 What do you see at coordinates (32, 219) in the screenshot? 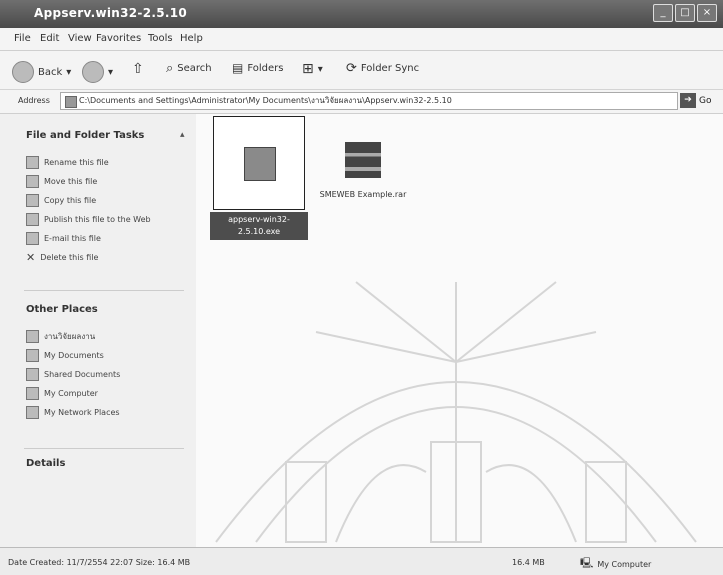
I see `globe-icon` at bounding box center [32, 219].